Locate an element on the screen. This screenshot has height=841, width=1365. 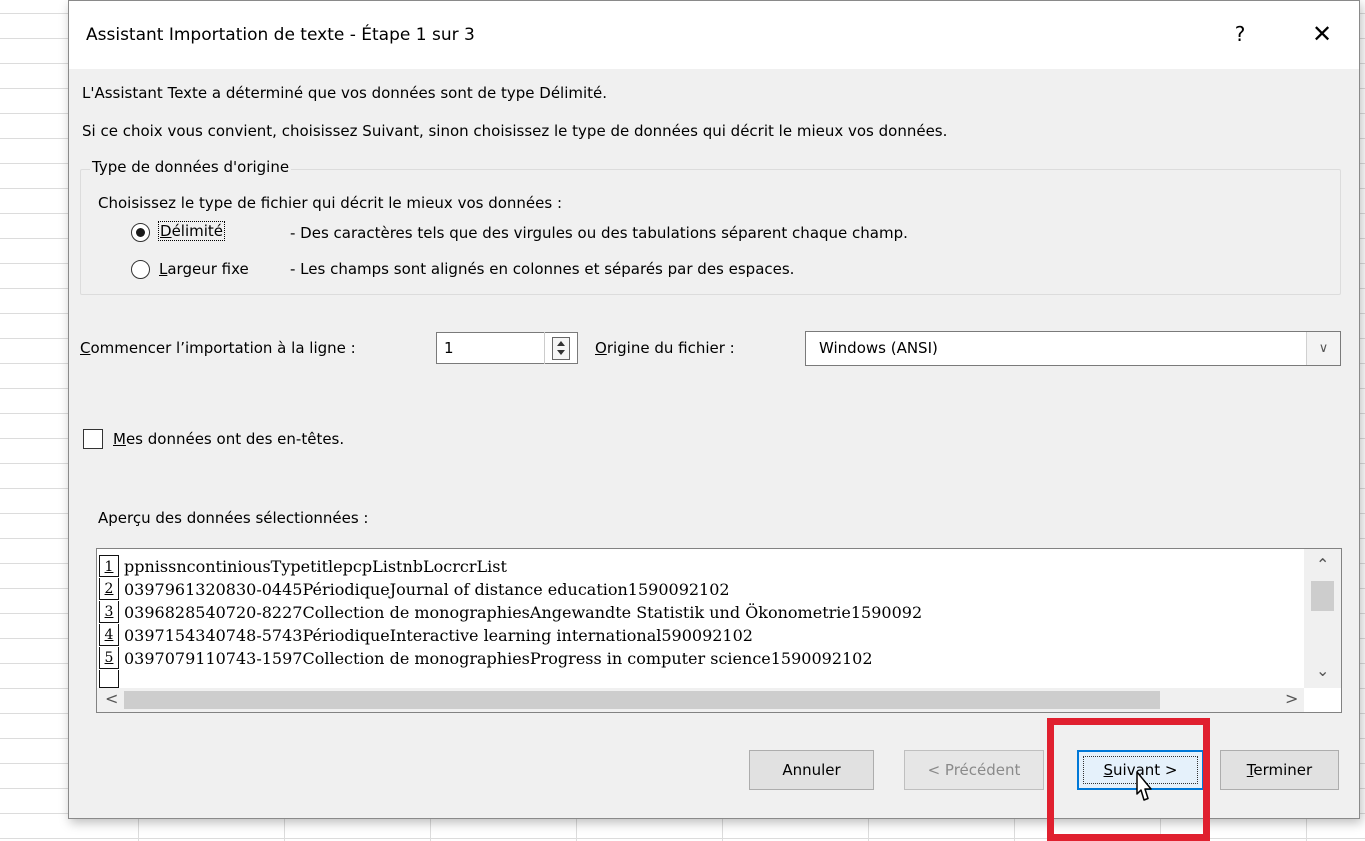
row-number: 3 is located at coordinates (109, 612).